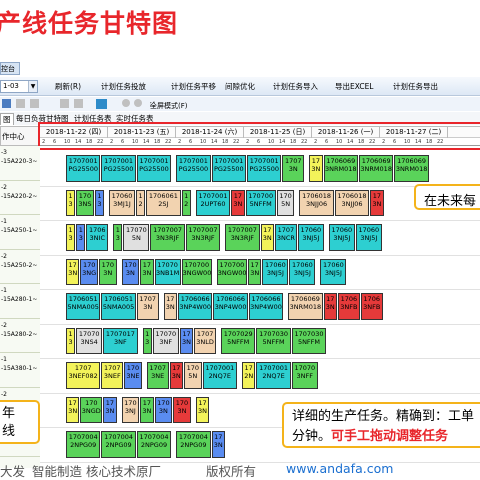  I want to click on export-excel-button: 导出EXCEL, so click(349, 86).